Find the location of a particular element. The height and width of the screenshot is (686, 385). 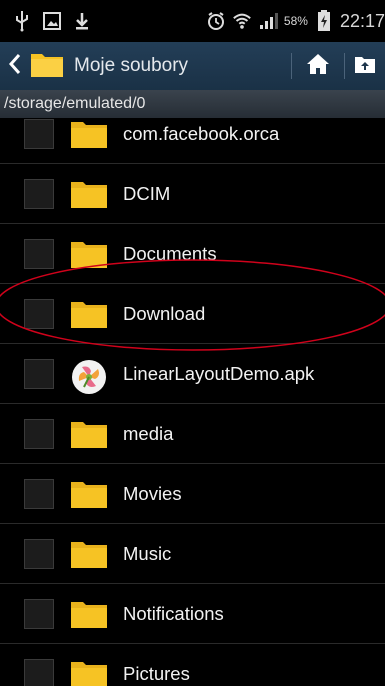

home-button is located at coordinates (318, 66).